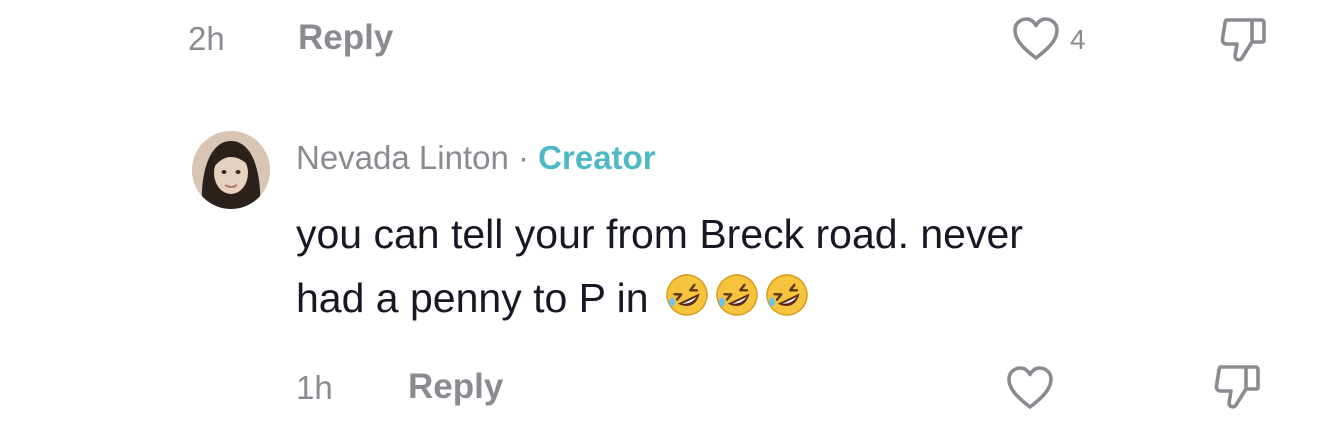 This screenshot has height=439, width=1319. What do you see at coordinates (314, 387) in the screenshot?
I see `comment-timestamp: 1h` at bounding box center [314, 387].